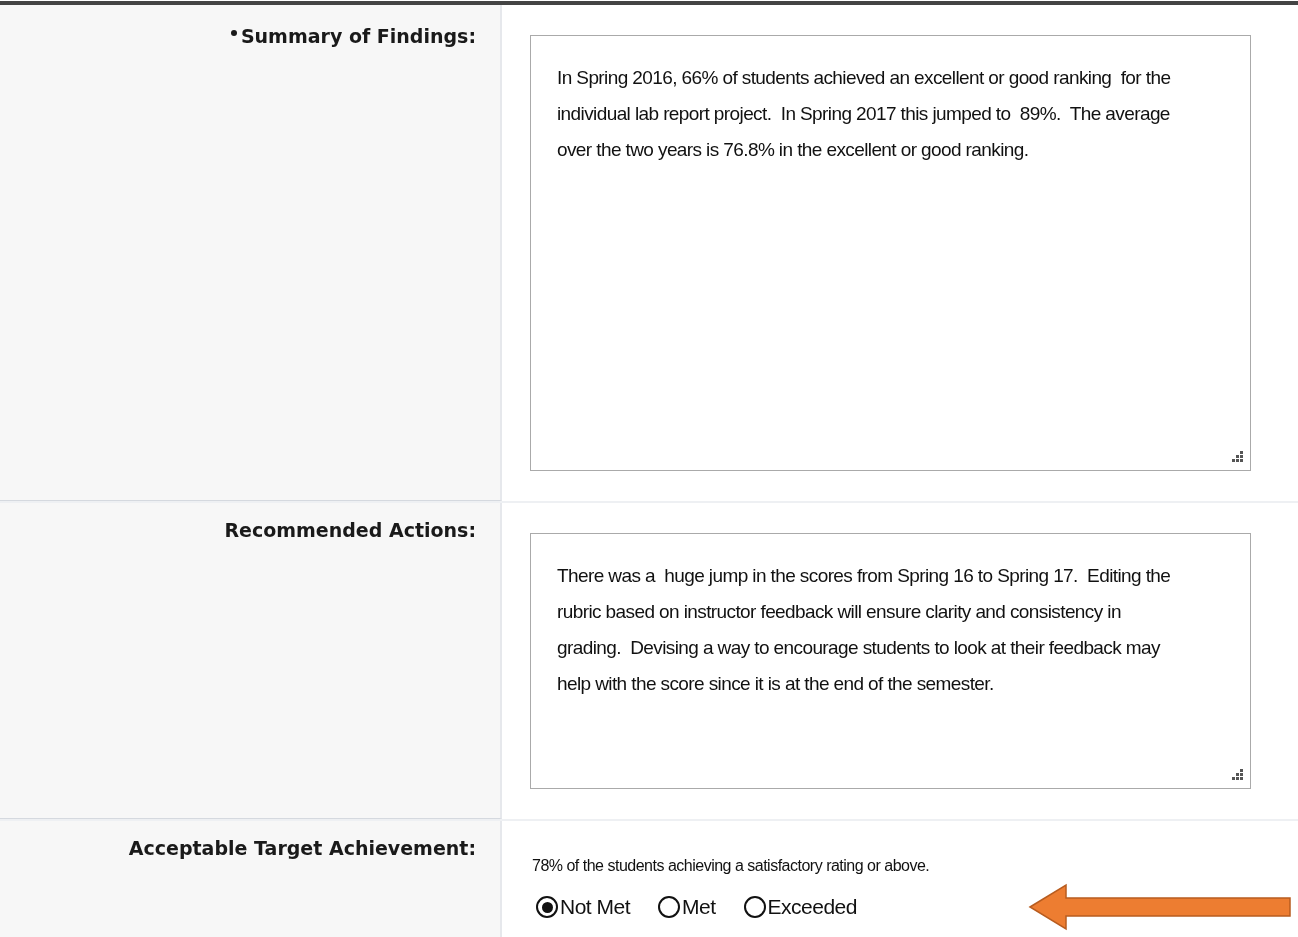  I want to click on text-area-text: In Spring 2016, 66% of students achieved an excellent or good ranking for the individual lab report project. In Spring 2017 this jumped to 89%. The average over the two years is 76.8% in the excellent or good ranking., so click(864, 114).